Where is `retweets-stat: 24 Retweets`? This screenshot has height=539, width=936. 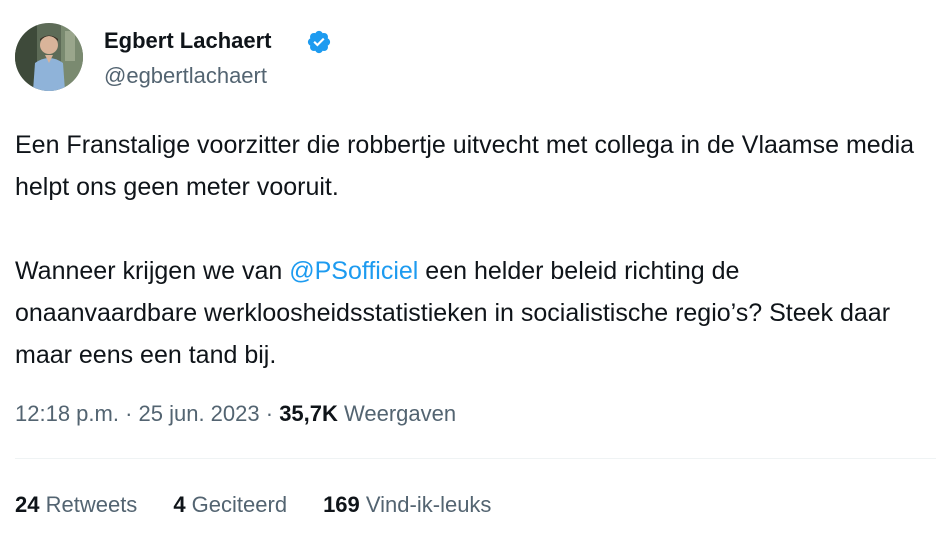 retweets-stat: 24 Retweets is located at coordinates (76, 505).